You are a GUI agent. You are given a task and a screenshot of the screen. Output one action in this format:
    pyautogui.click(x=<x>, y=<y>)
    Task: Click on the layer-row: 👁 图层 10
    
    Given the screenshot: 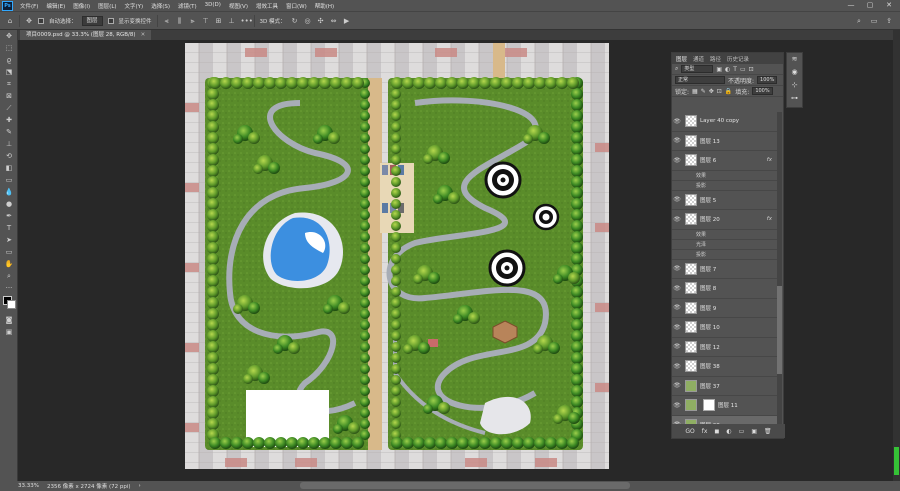 What is the action you would take?
    pyautogui.click(x=725, y=328)
    